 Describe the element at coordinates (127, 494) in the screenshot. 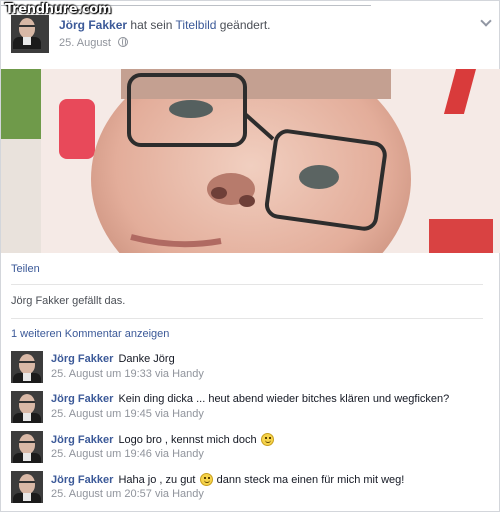

I see `comment-meta: 25. August um 20:57 via Handy` at that location.